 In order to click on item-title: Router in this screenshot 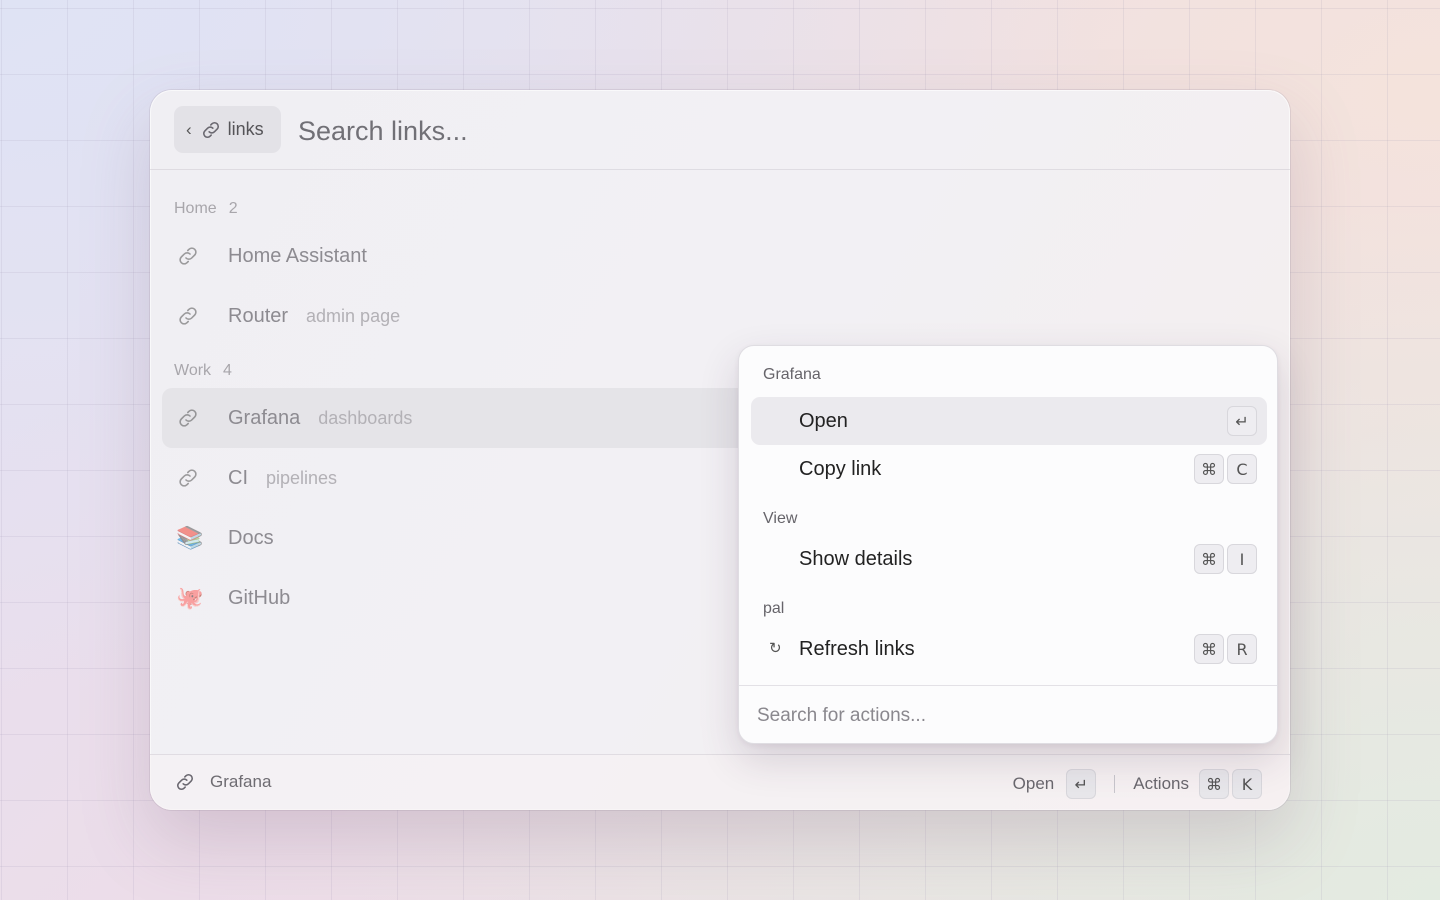, I will do `click(258, 315)`.